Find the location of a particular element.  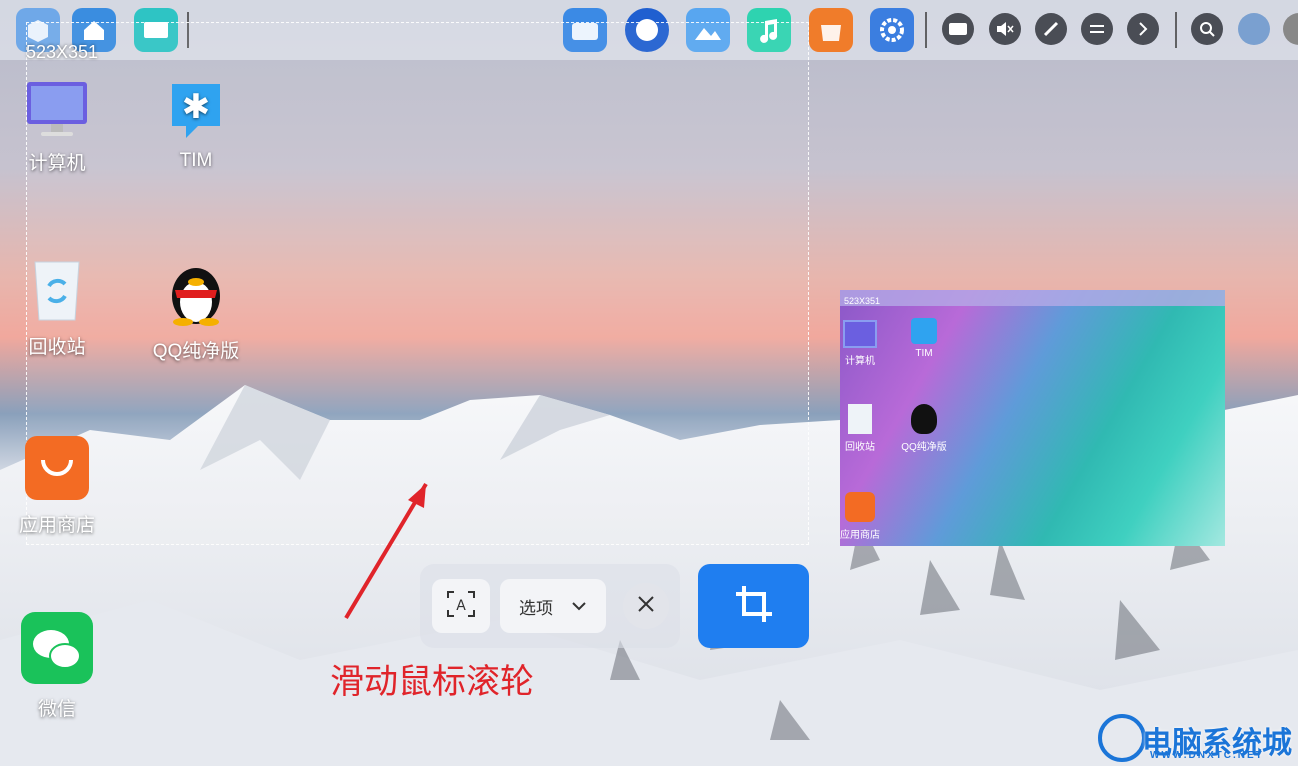

preview-dock is located at coordinates (1032, 298).